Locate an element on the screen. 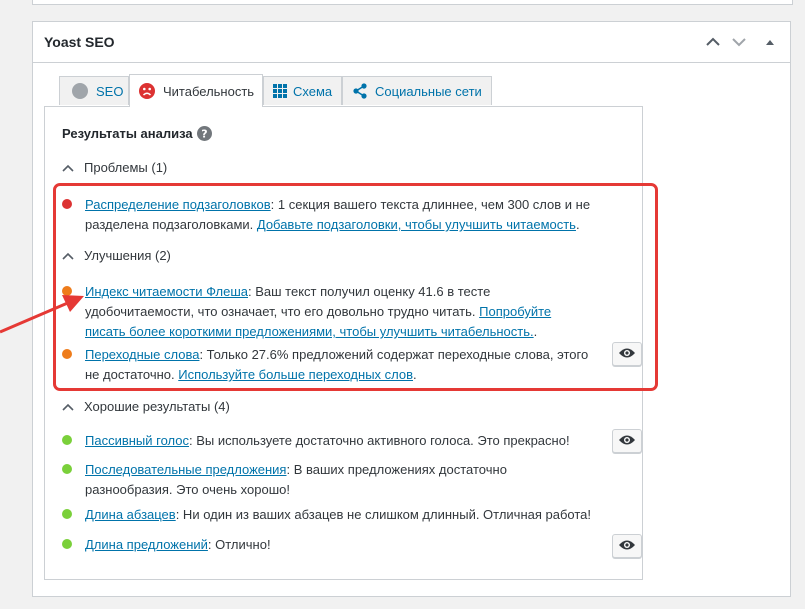  result-link: Длина абзацев is located at coordinates (130, 514).